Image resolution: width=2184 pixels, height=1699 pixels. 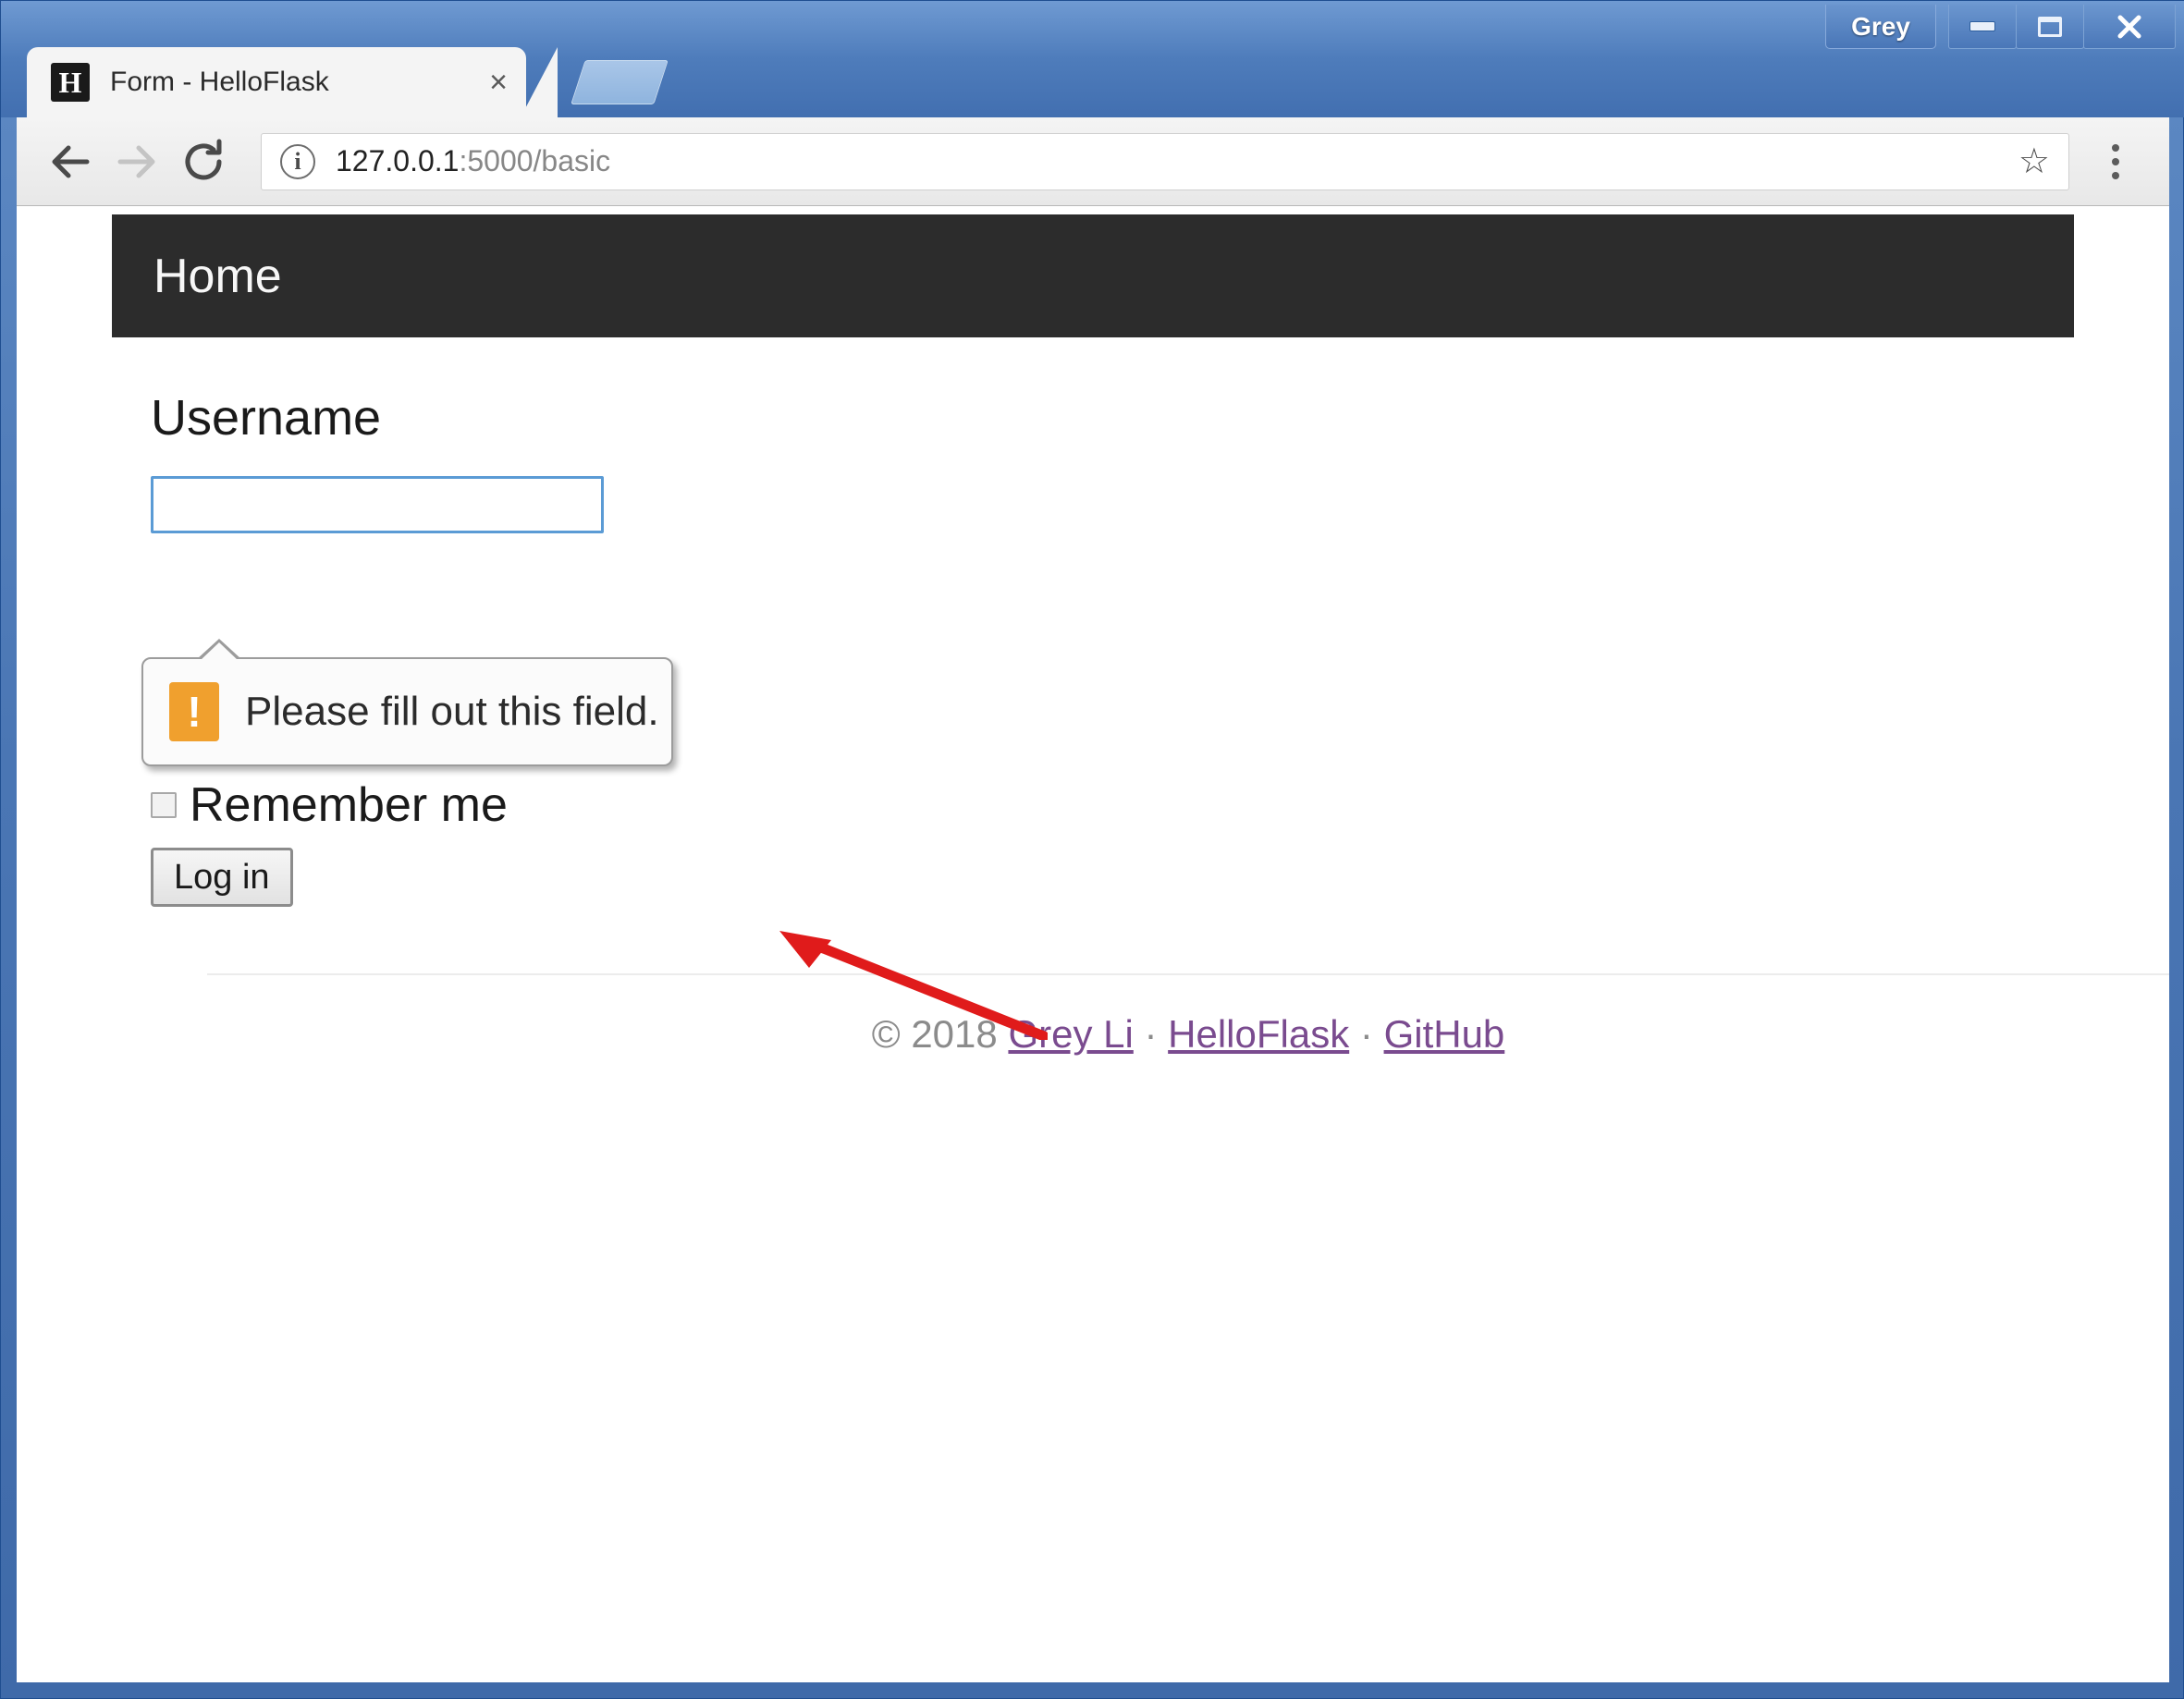 What do you see at coordinates (137, 161) in the screenshot?
I see `forward-arrow-icon` at bounding box center [137, 161].